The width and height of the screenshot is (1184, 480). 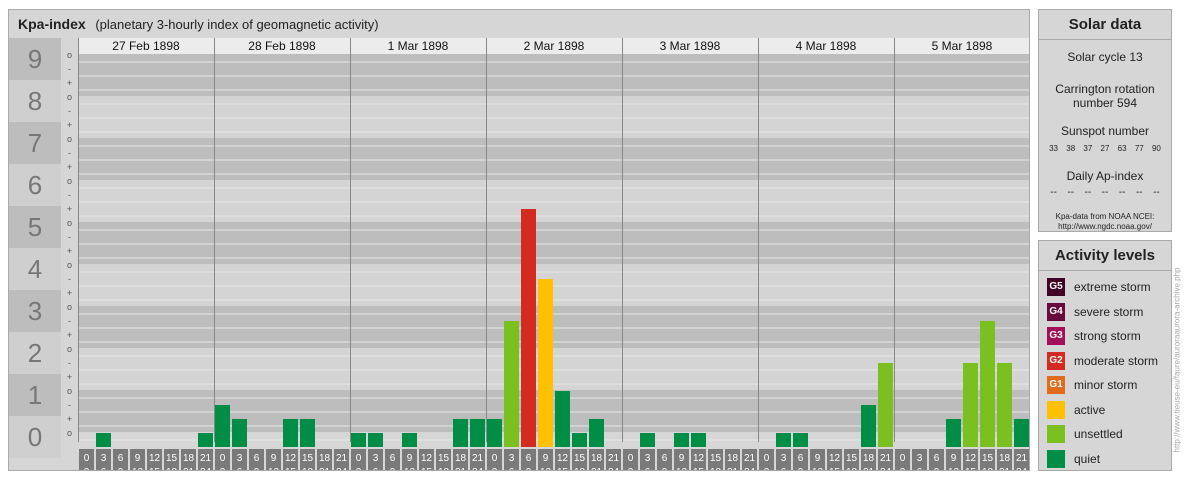 What do you see at coordinates (1105, 336) in the screenshot?
I see `legend-item: G3 strong storm` at bounding box center [1105, 336].